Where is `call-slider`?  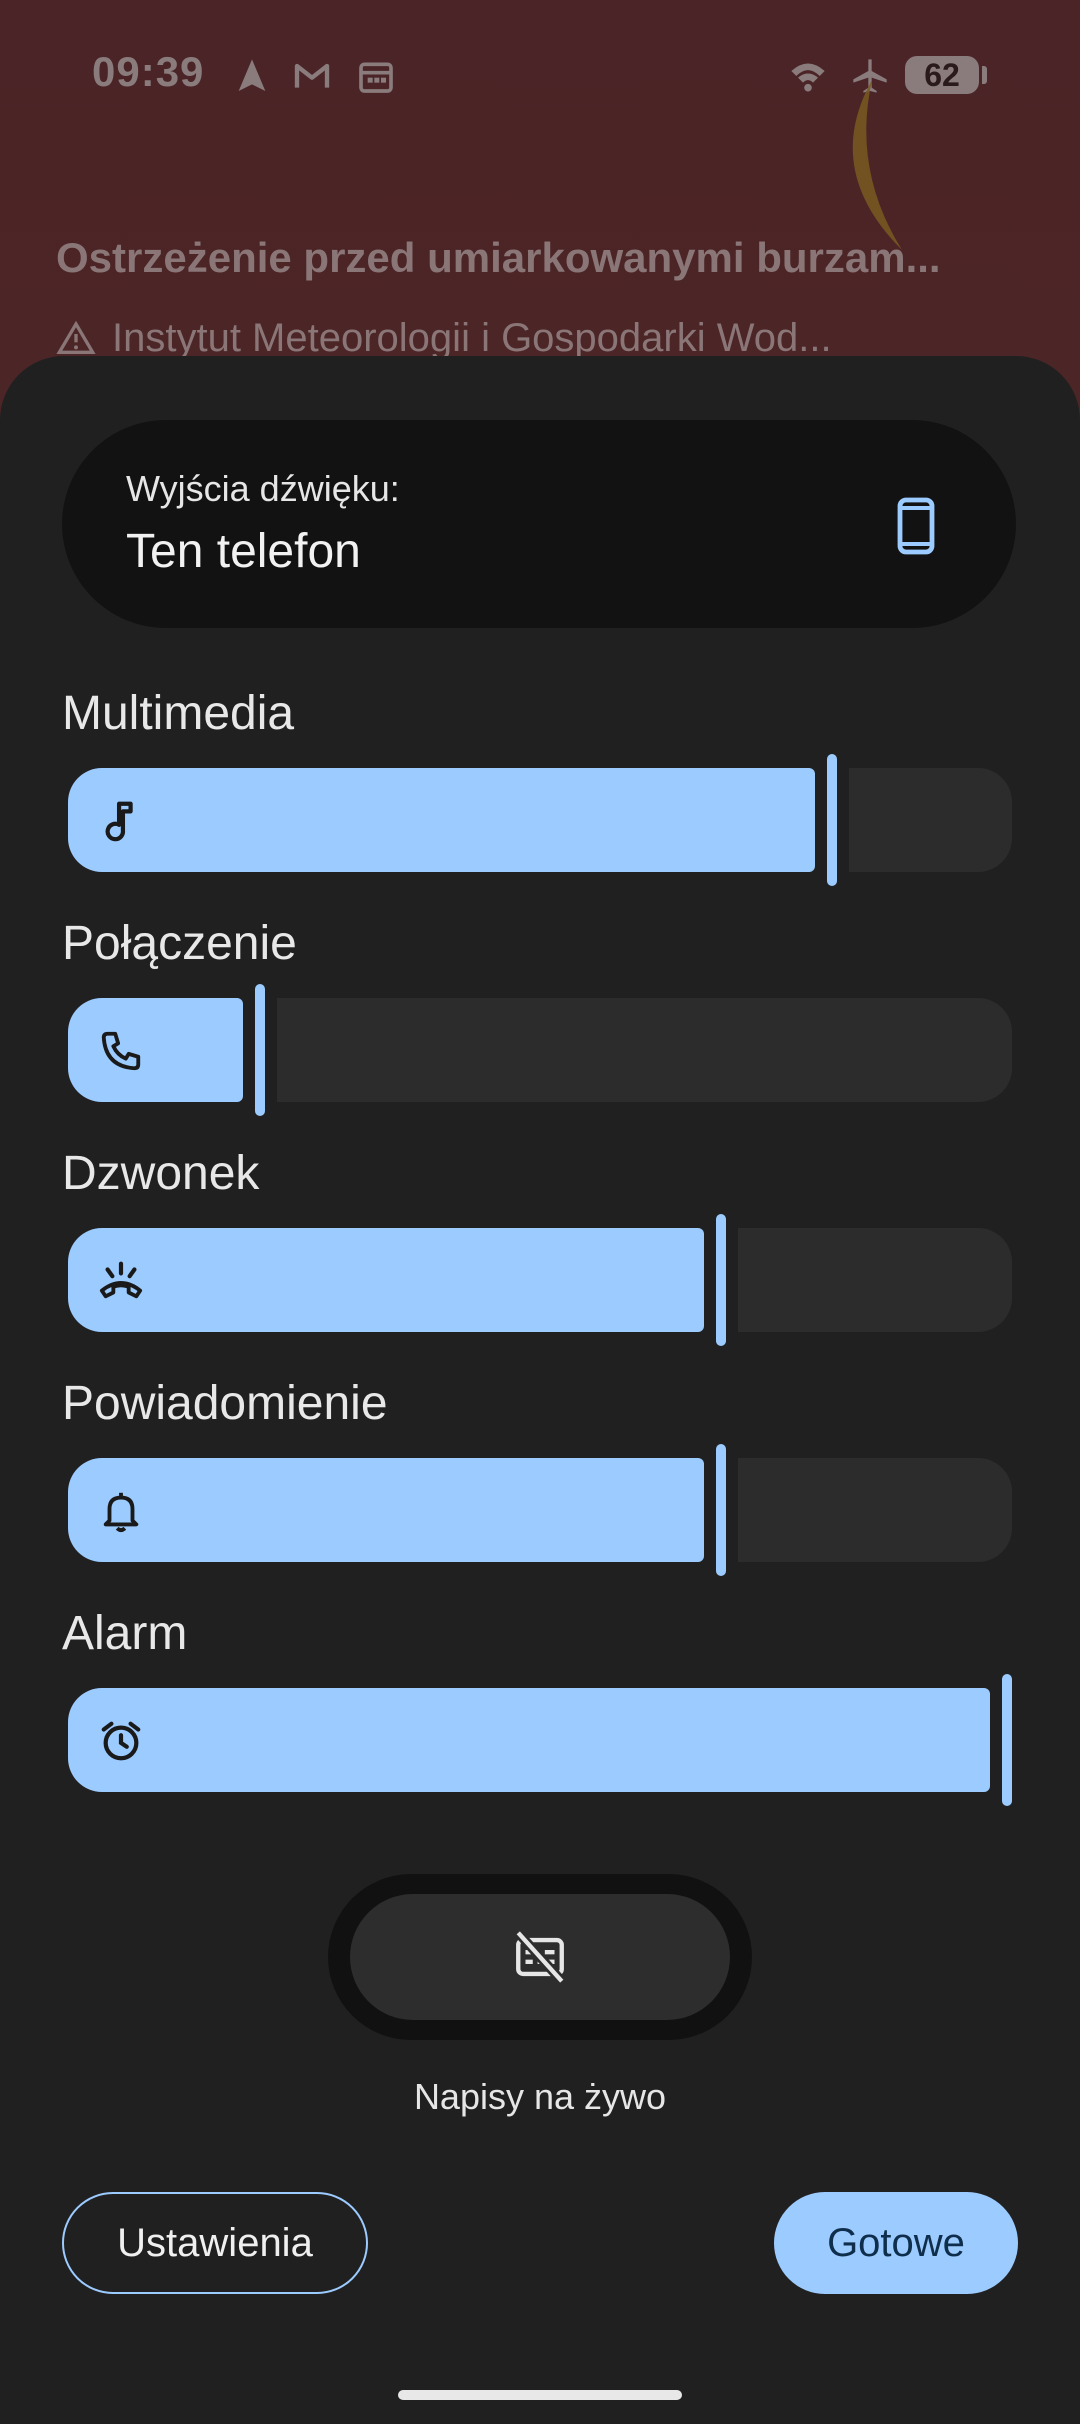
call-slider is located at coordinates (540, 1050).